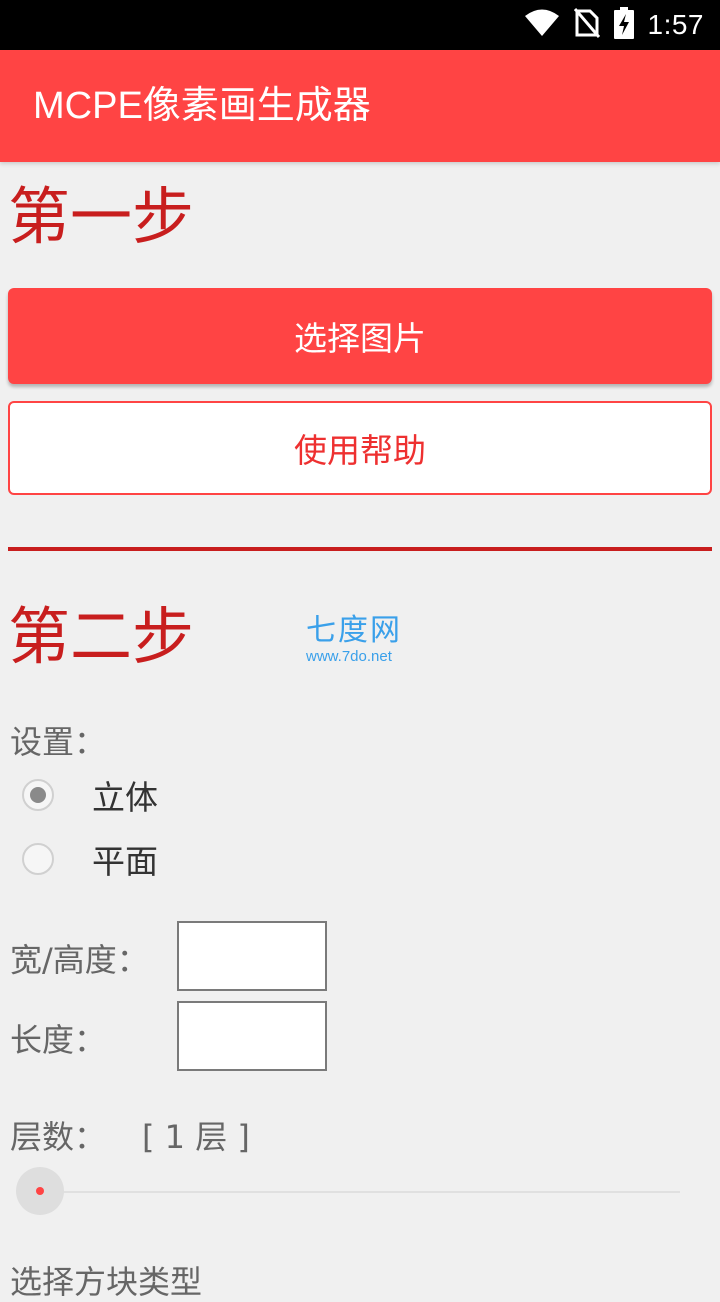  I want to click on watermark-title: 七度网, so click(354, 630).